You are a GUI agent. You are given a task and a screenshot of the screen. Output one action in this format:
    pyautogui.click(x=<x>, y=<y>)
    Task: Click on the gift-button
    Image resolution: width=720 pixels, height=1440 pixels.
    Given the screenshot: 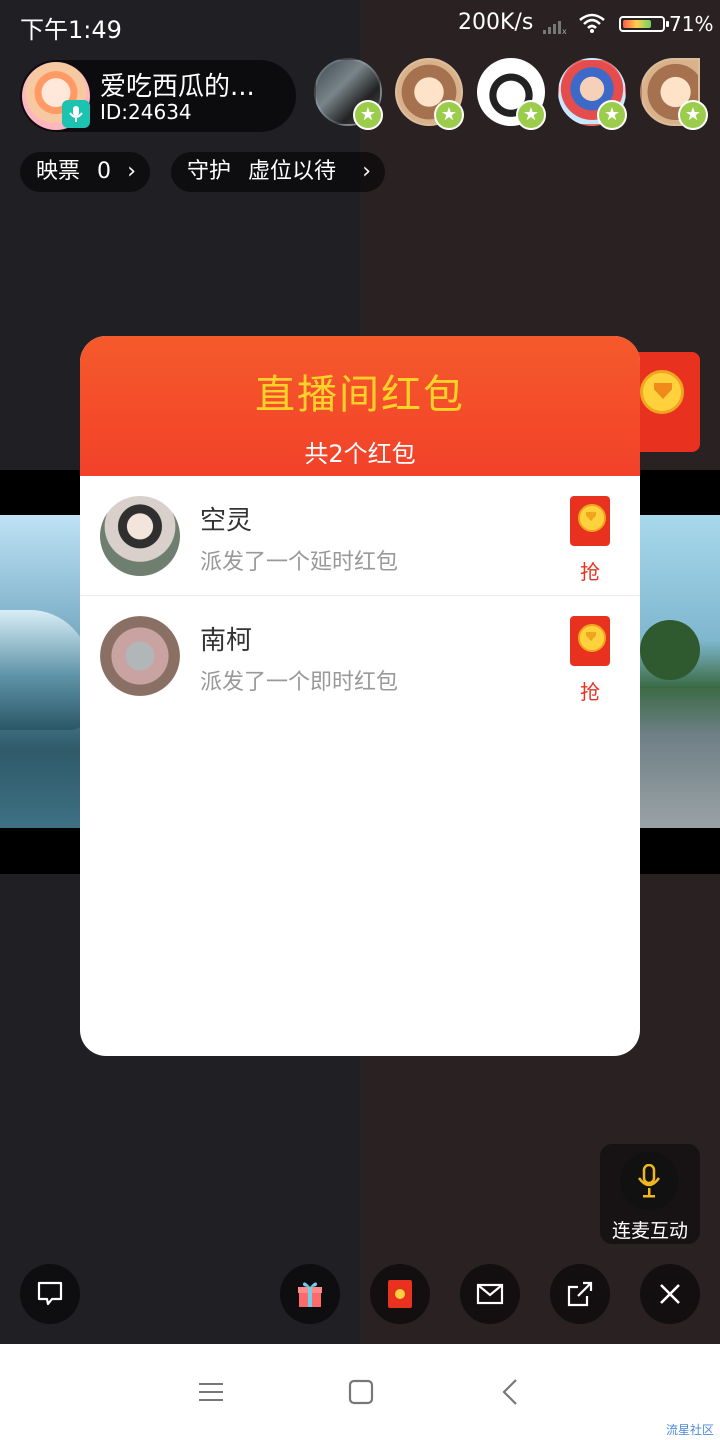 What is the action you would take?
    pyautogui.click(x=310, y=1294)
    